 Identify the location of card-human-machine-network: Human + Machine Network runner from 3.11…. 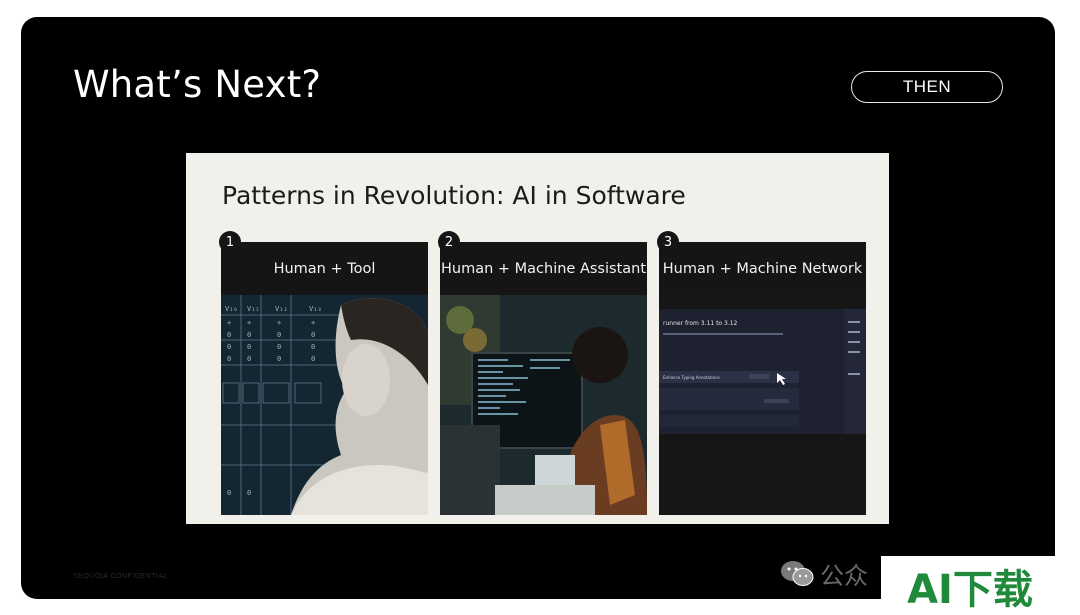
(762, 378).